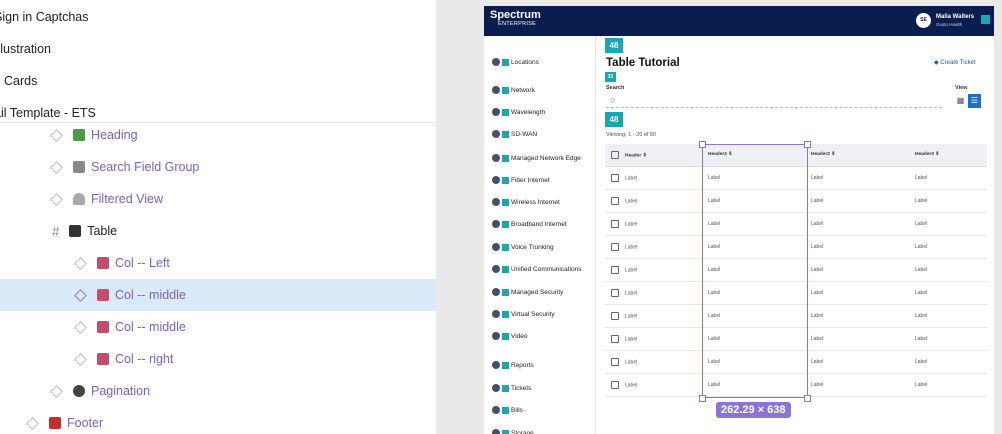  I want to click on header-cell: Header3 ⇕, so click(948, 155).